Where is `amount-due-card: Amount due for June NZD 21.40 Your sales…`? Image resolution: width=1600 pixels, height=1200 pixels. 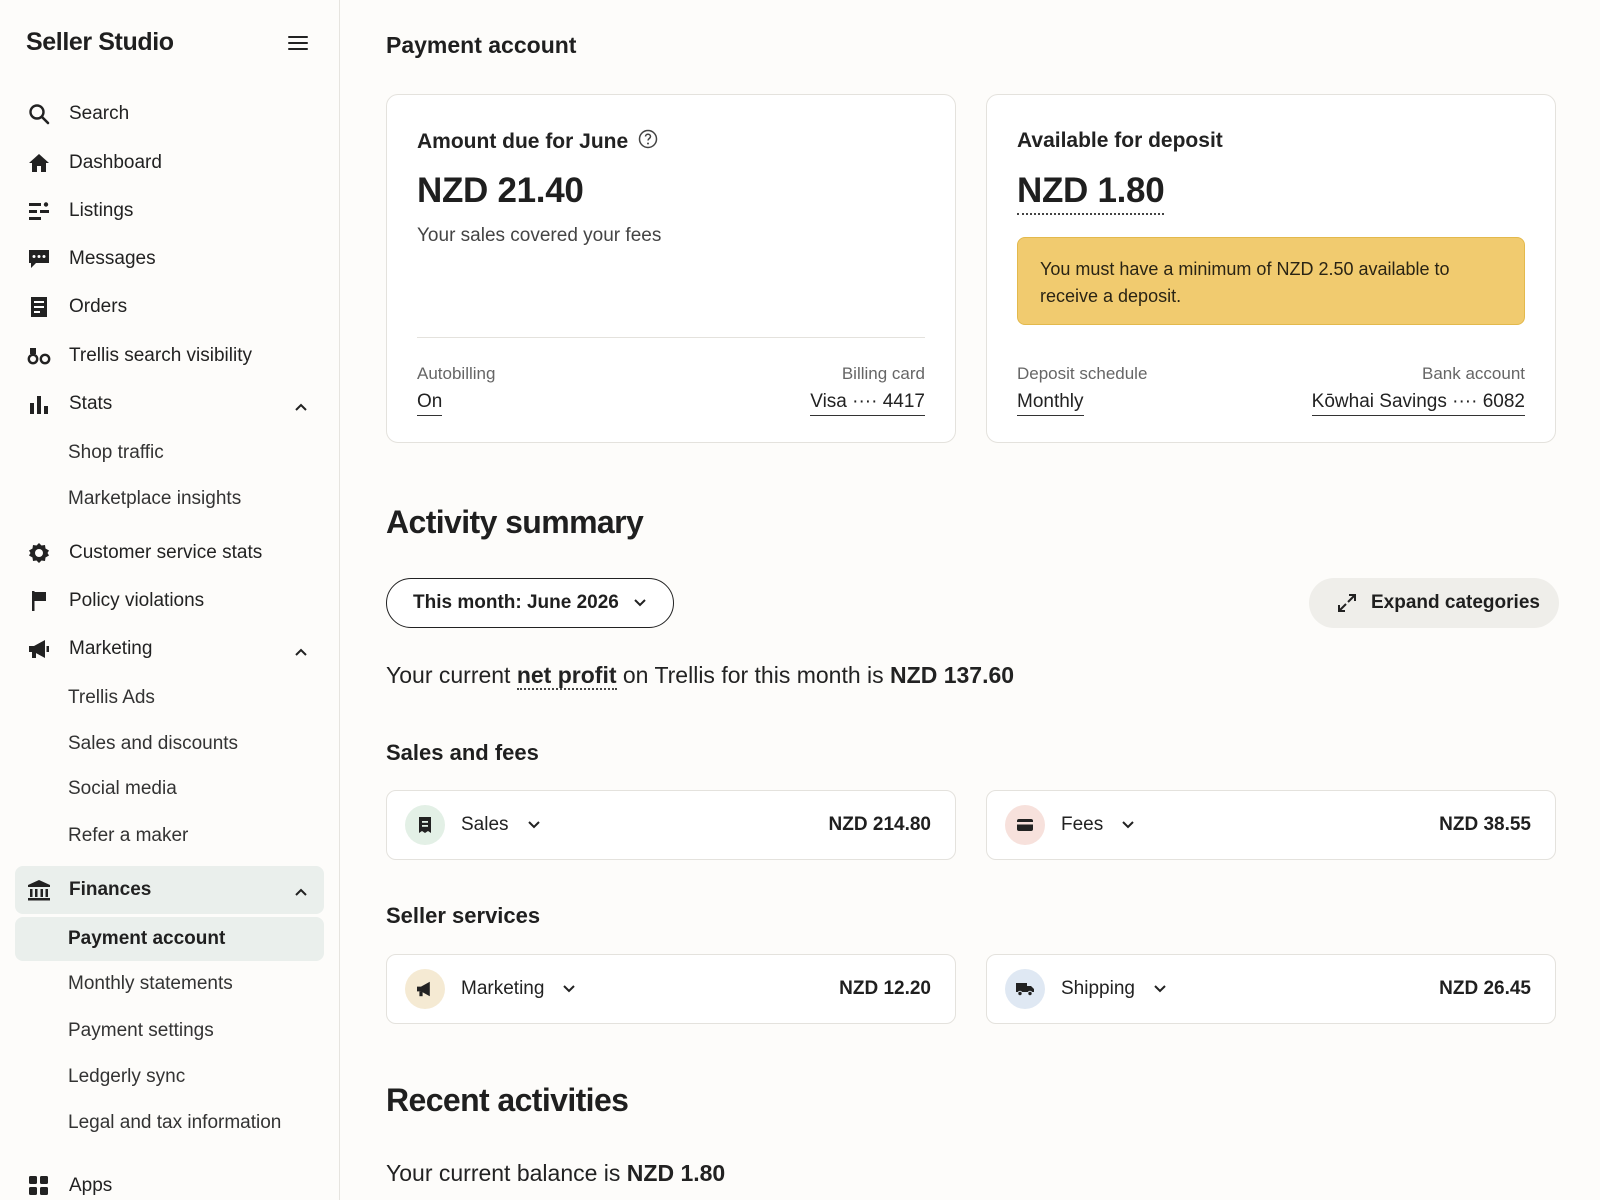 amount-due-card: Amount due for June NZD 21.40 Your sales… is located at coordinates (671, 268).